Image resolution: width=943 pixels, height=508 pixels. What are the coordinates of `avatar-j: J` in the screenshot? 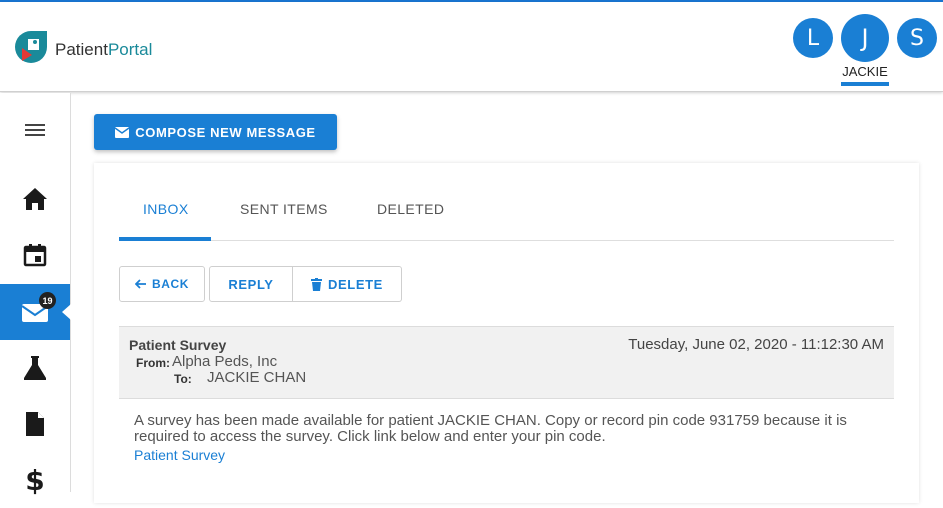 It's located at (865, 38).